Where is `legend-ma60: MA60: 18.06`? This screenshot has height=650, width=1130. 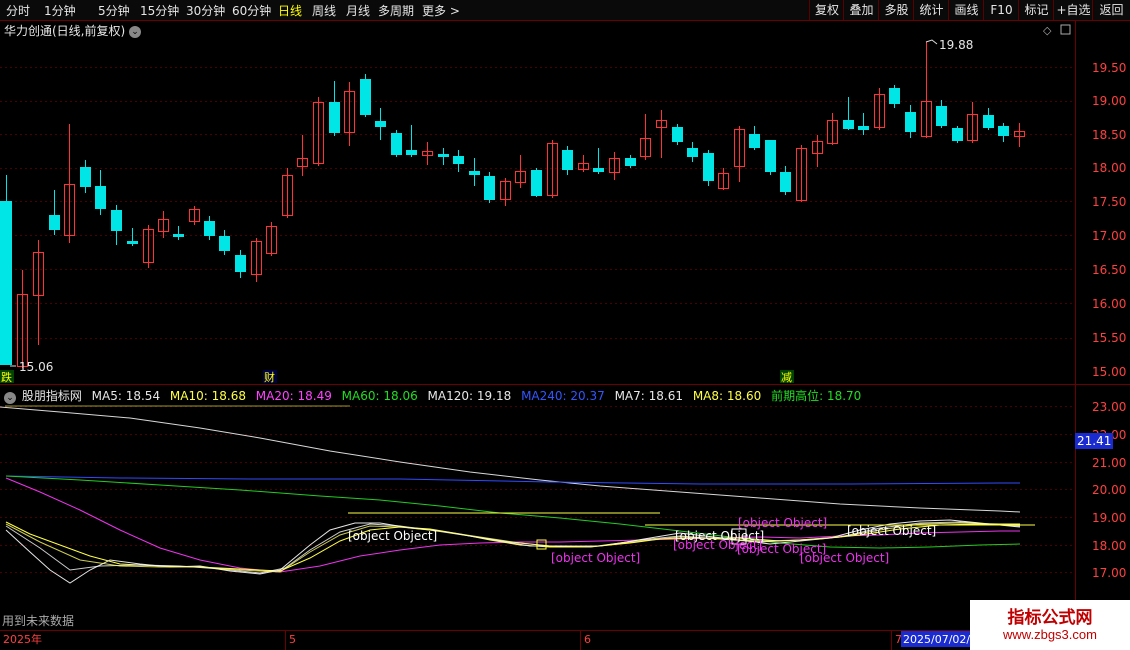
legend-ma60: MA60: 18.06 is located at coordinates (379, 396).